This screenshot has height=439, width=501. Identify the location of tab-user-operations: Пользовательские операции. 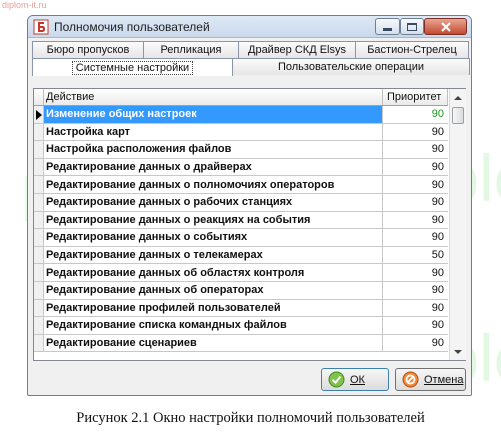
(351, 66).